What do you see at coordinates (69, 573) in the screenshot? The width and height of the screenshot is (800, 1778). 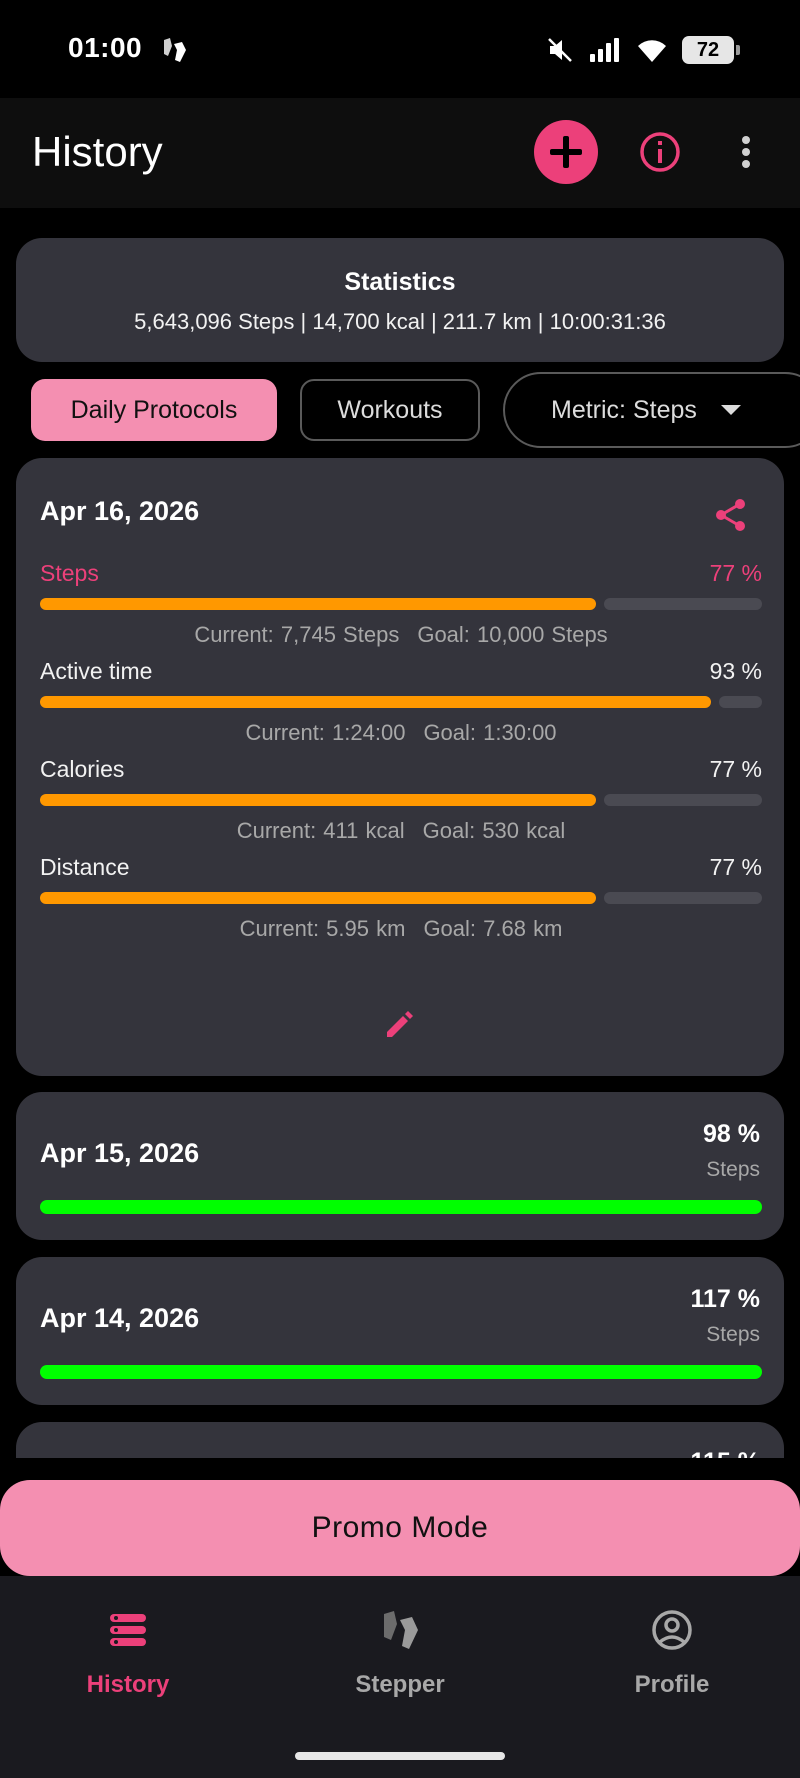 I see `metric-label: Steps` at bounding box center [69, 573].